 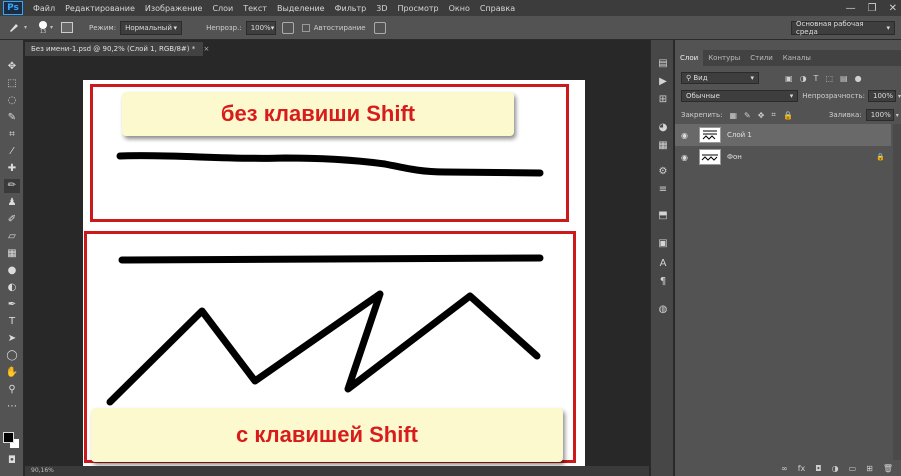 I want to click on brush-panel-icon, so click(x=67, y=27).